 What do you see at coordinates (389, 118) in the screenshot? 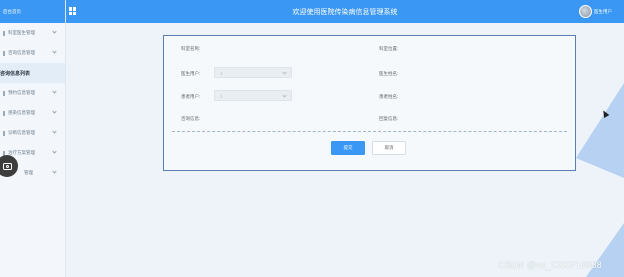
I see `reply-info-label: 回复信息:` at bounding box center [389, 118].